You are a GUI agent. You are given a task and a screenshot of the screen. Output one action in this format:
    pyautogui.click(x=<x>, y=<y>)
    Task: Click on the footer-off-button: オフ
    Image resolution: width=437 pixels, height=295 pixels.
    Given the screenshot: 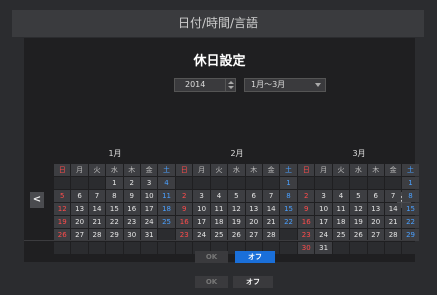 What is the action you would take?
    pyautogui.click(x=253, y=282)
    